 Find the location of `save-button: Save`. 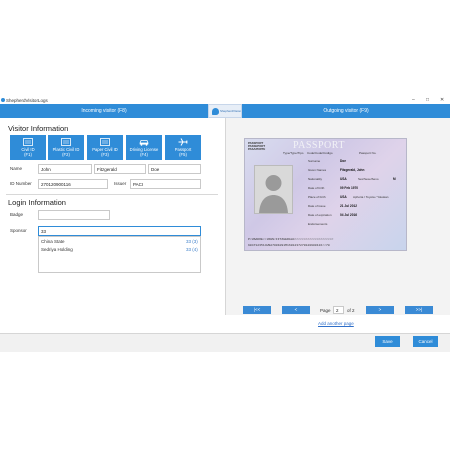

save-button: Save is located at coordinates (387, 341).